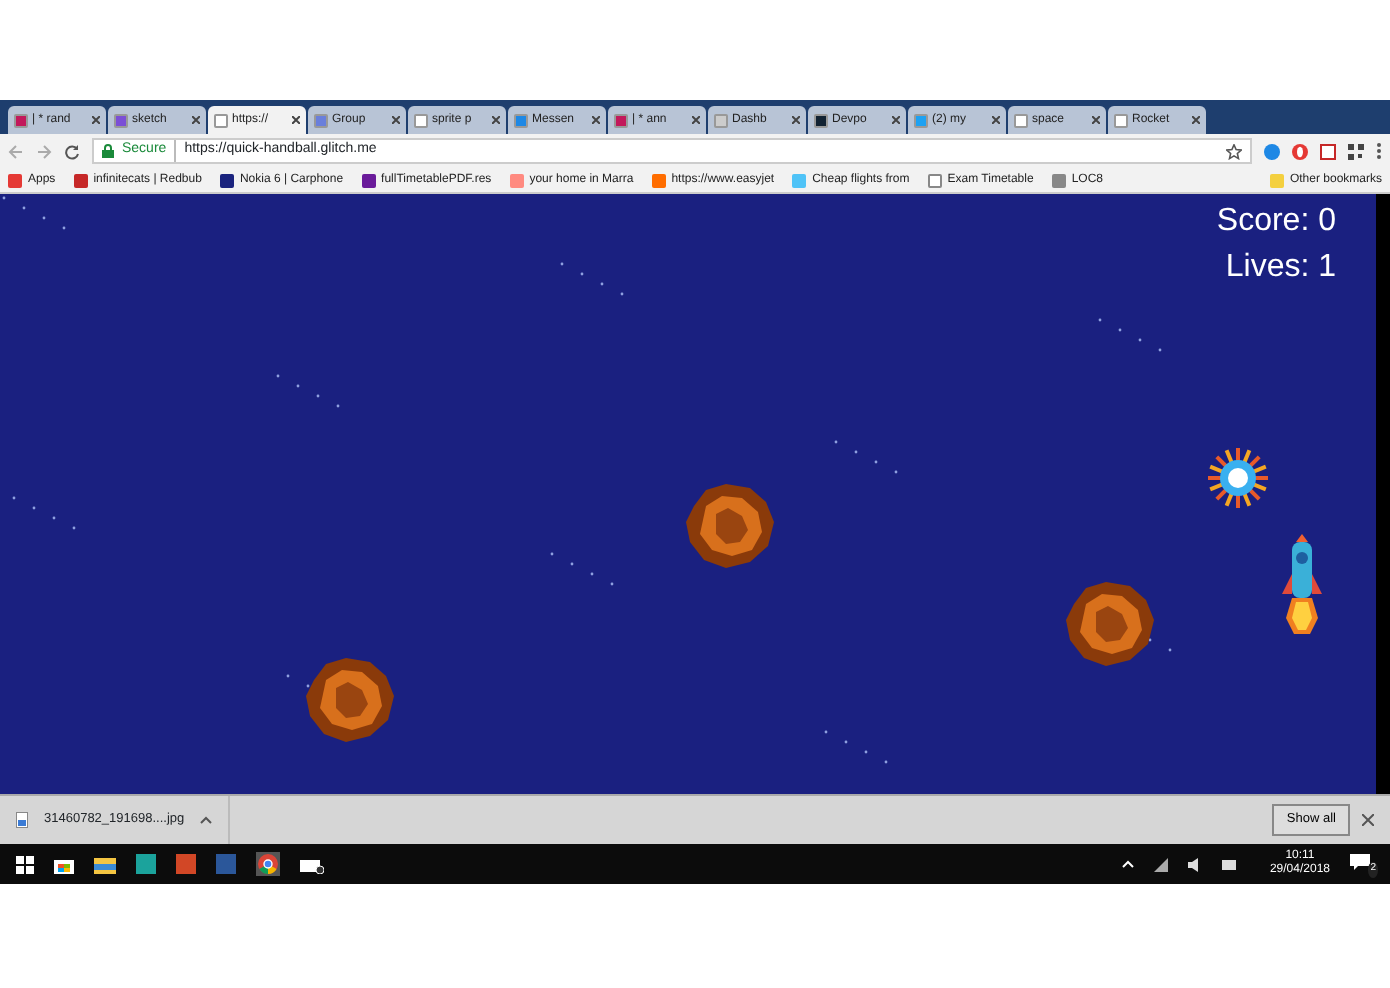 The image size is (1390, 988). I want to click on network-icon, so click(1160, 864).